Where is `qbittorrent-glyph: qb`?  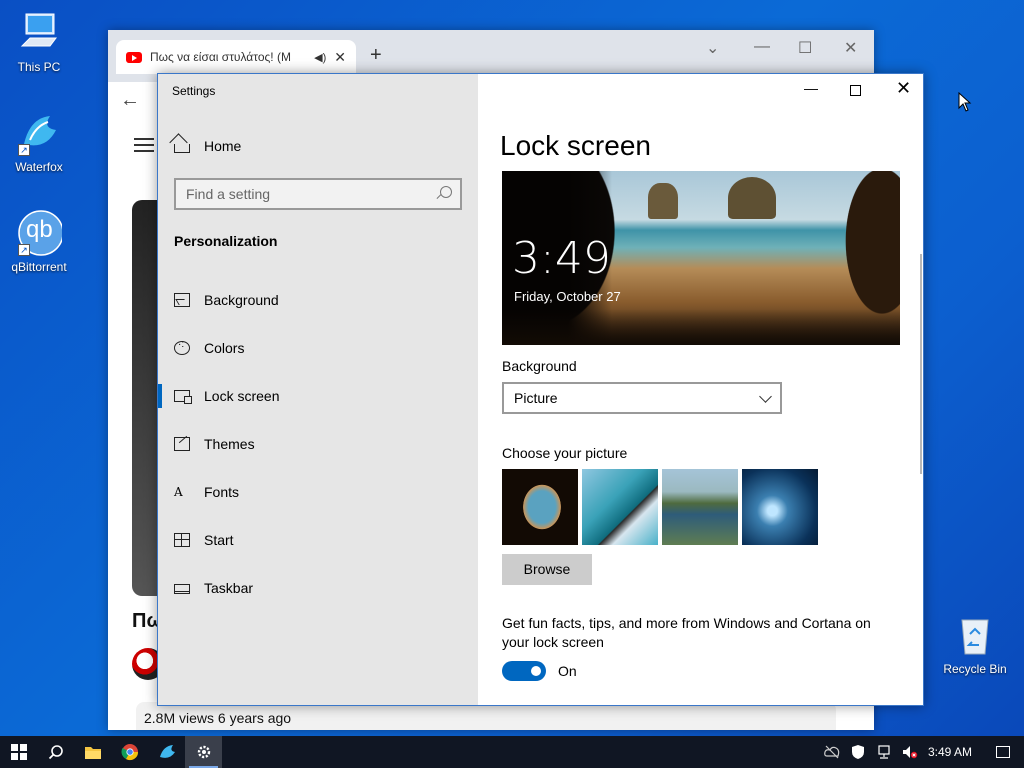
qbittorrent-glyph: qb is located at coordinates (39, 229).